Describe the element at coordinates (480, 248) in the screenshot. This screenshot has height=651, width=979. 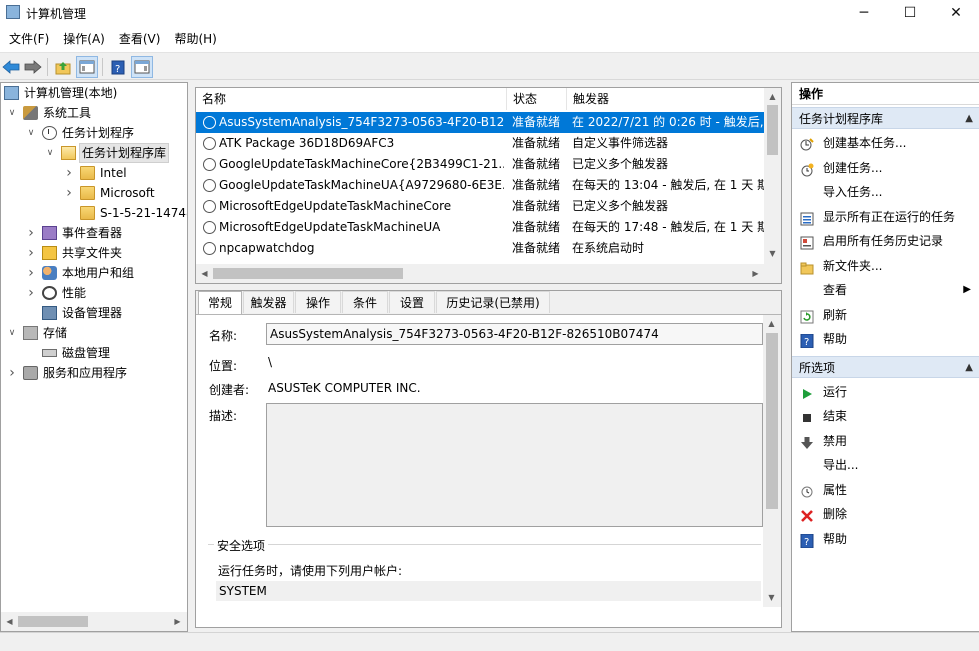
I see `table-row: npcapwatchdog 准备就绪 在系统启动时` at that location.